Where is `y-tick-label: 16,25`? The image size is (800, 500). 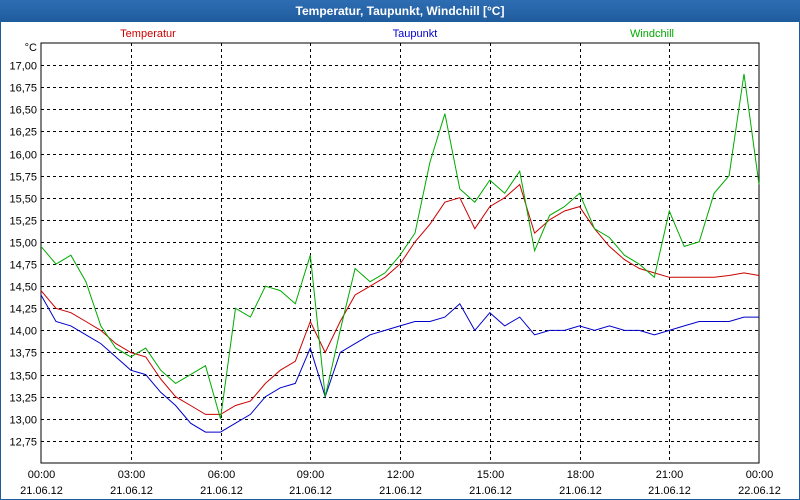 y-tick-label: 16,25 is located at coordinates (23, 133).